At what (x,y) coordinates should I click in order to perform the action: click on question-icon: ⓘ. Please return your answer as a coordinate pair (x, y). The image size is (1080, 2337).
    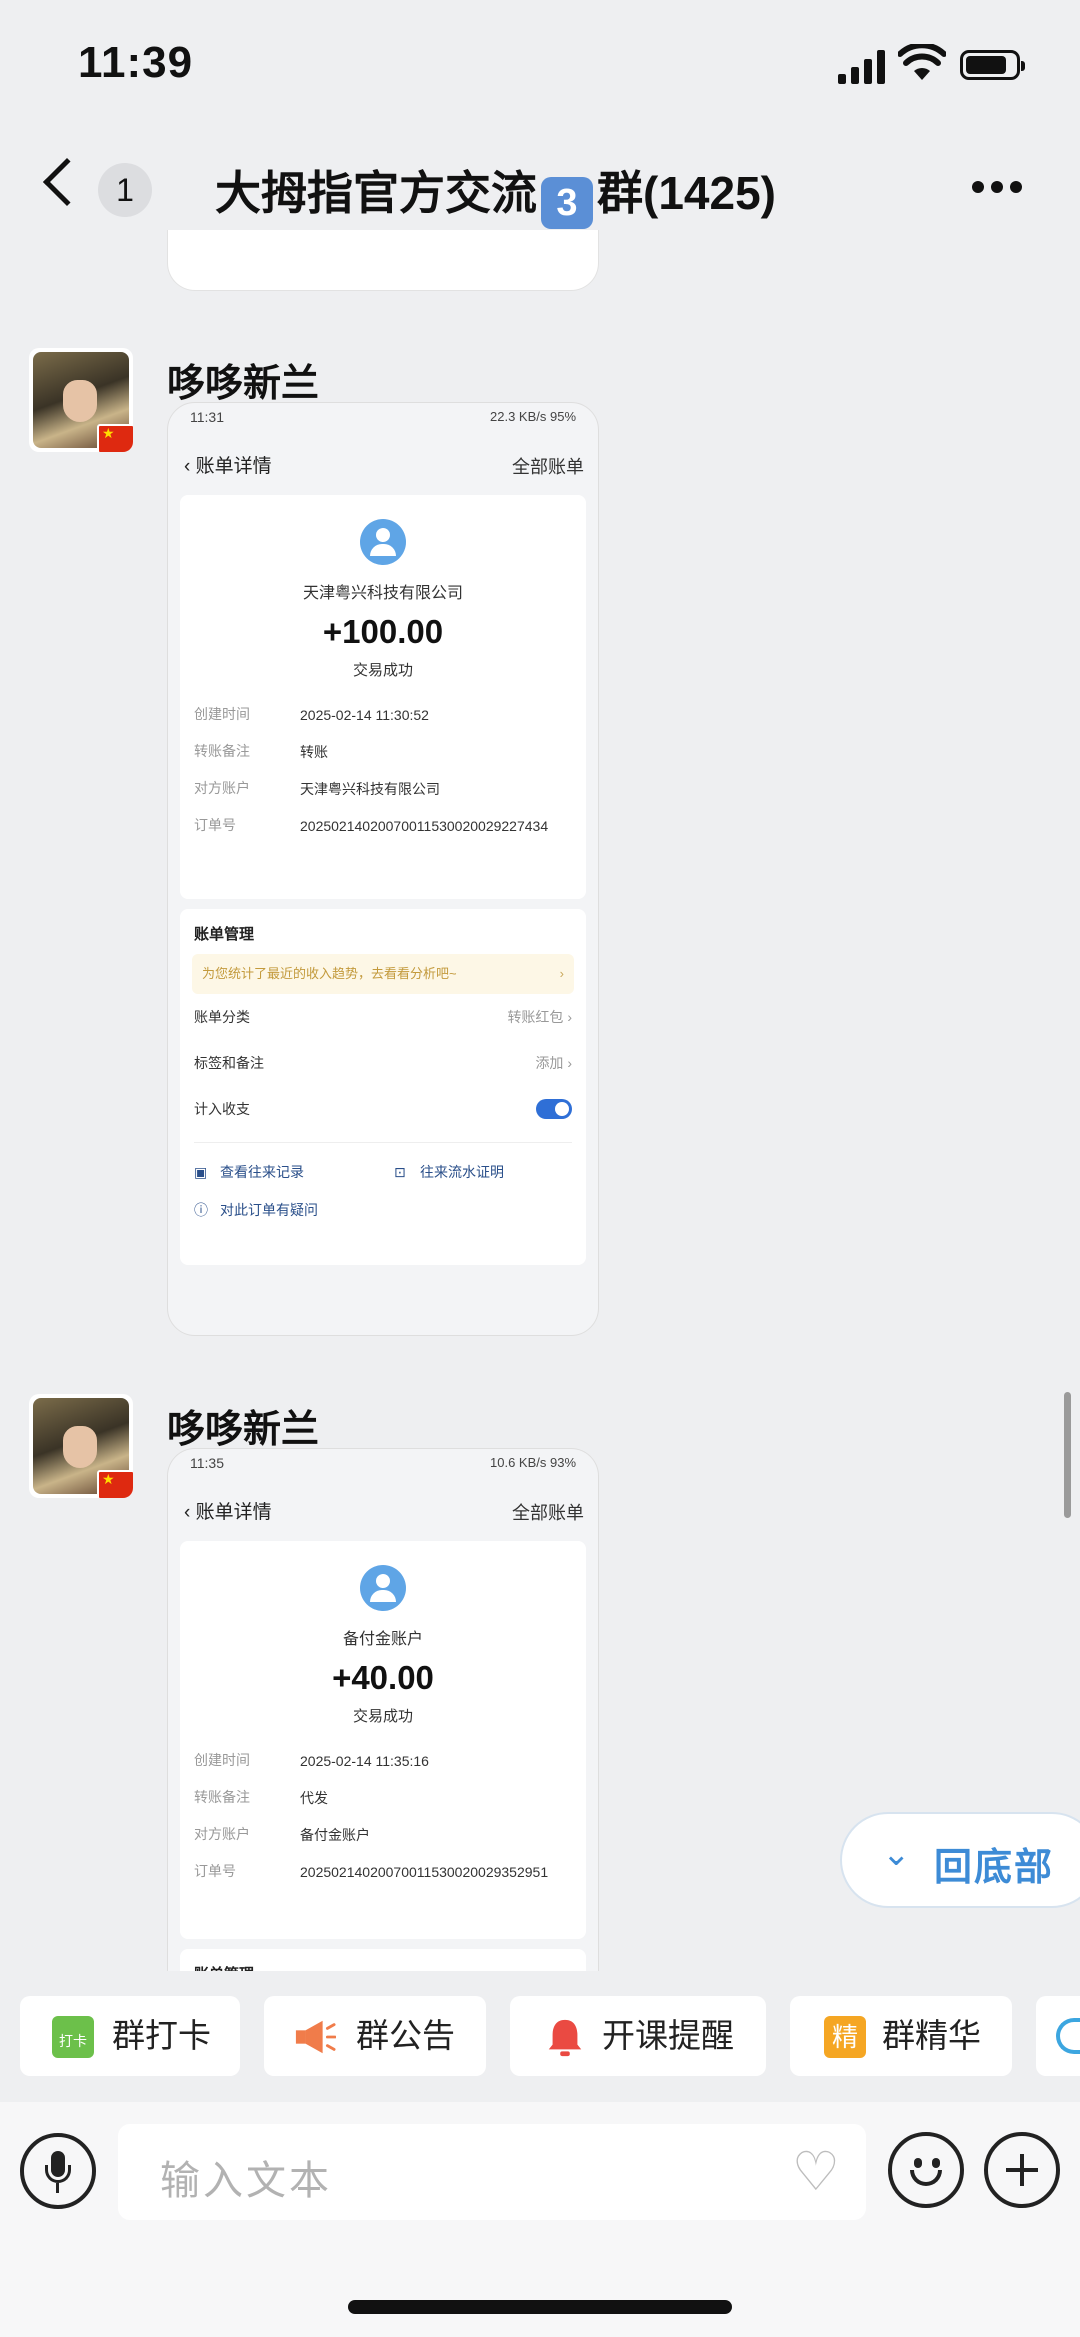
    Looking at the image, I should click on (201, 1210).